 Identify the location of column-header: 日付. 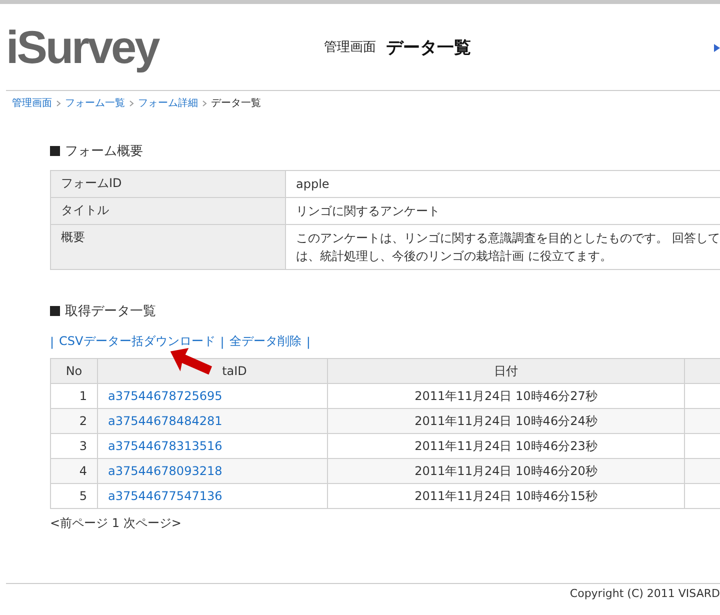
(506, 371).